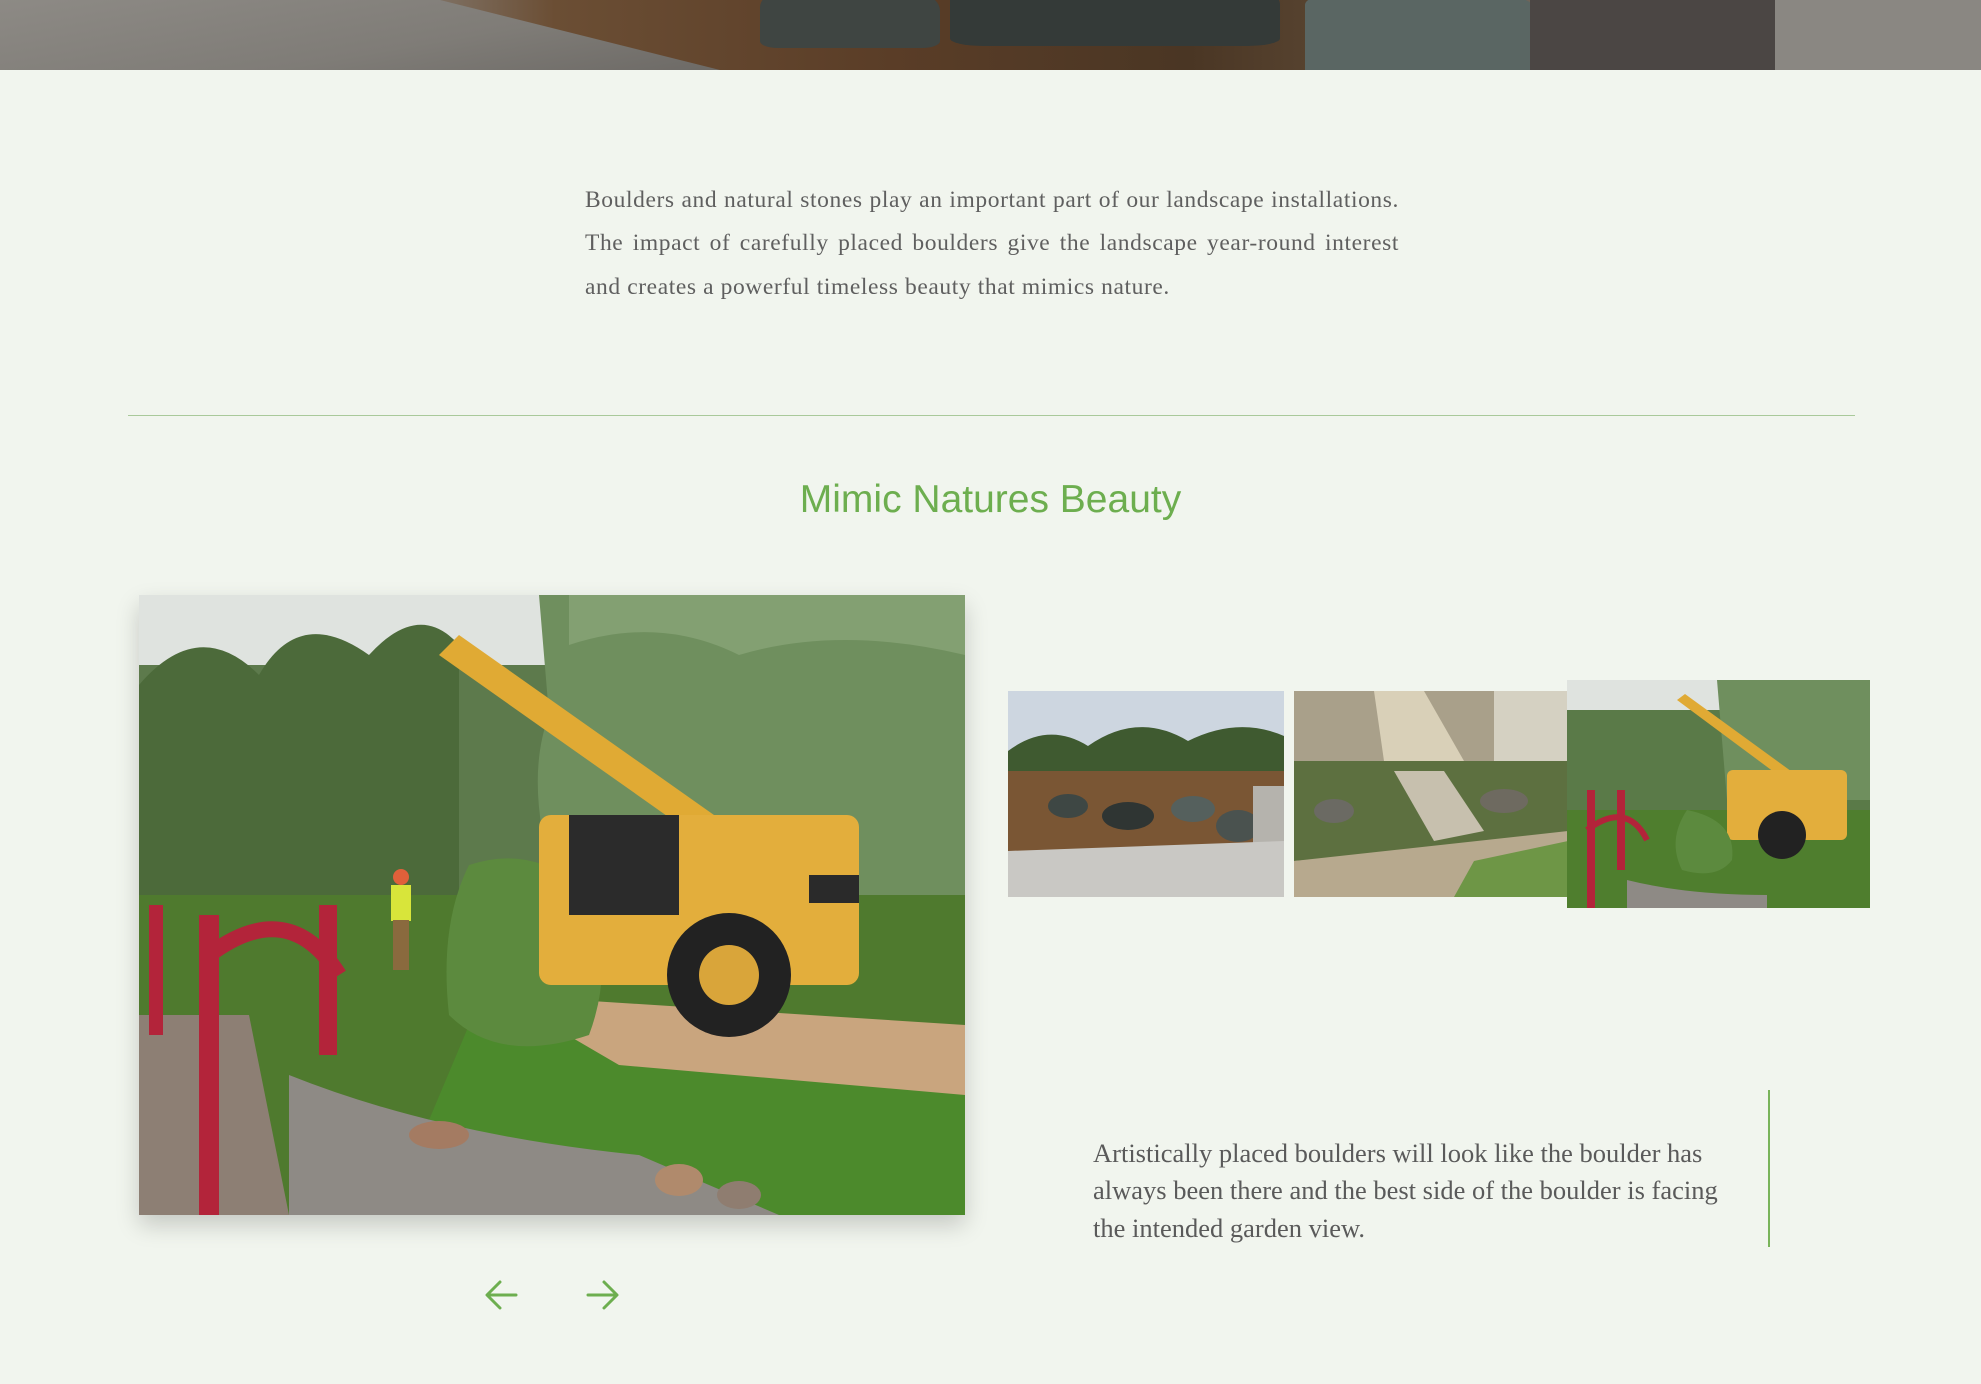 The width and height of the screenshot is (1981, 1384). Describe the element at coordinates (991, 415) in the screenshot. I see `section-divider` at that location.